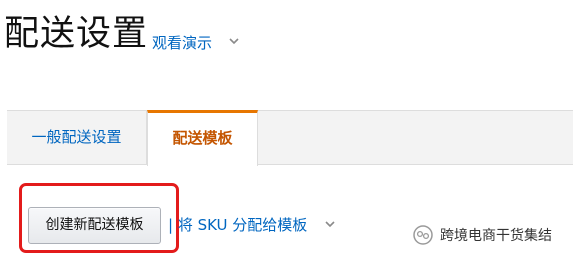 This screenshot has width=573, height=261. Describe the element at coordinates (202, 138) in the screenshot. I see `tab-shipping-templates: 配送模板` at that location.